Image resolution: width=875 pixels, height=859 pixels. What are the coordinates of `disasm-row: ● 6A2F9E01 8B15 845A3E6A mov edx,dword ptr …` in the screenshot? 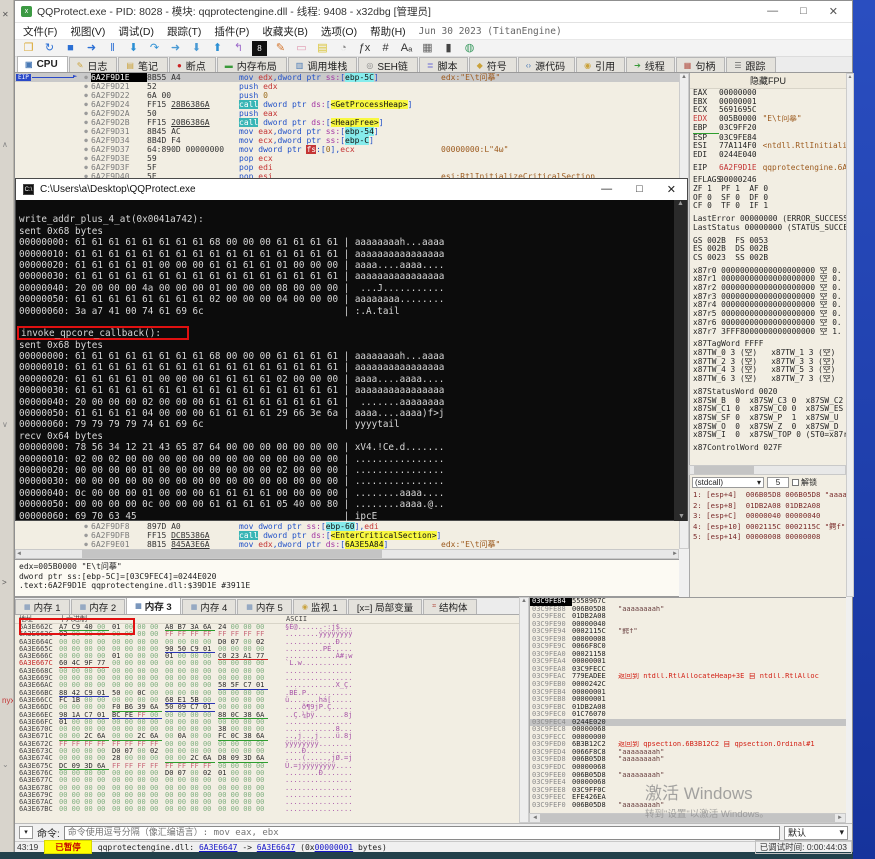 It's located at (347, 544).